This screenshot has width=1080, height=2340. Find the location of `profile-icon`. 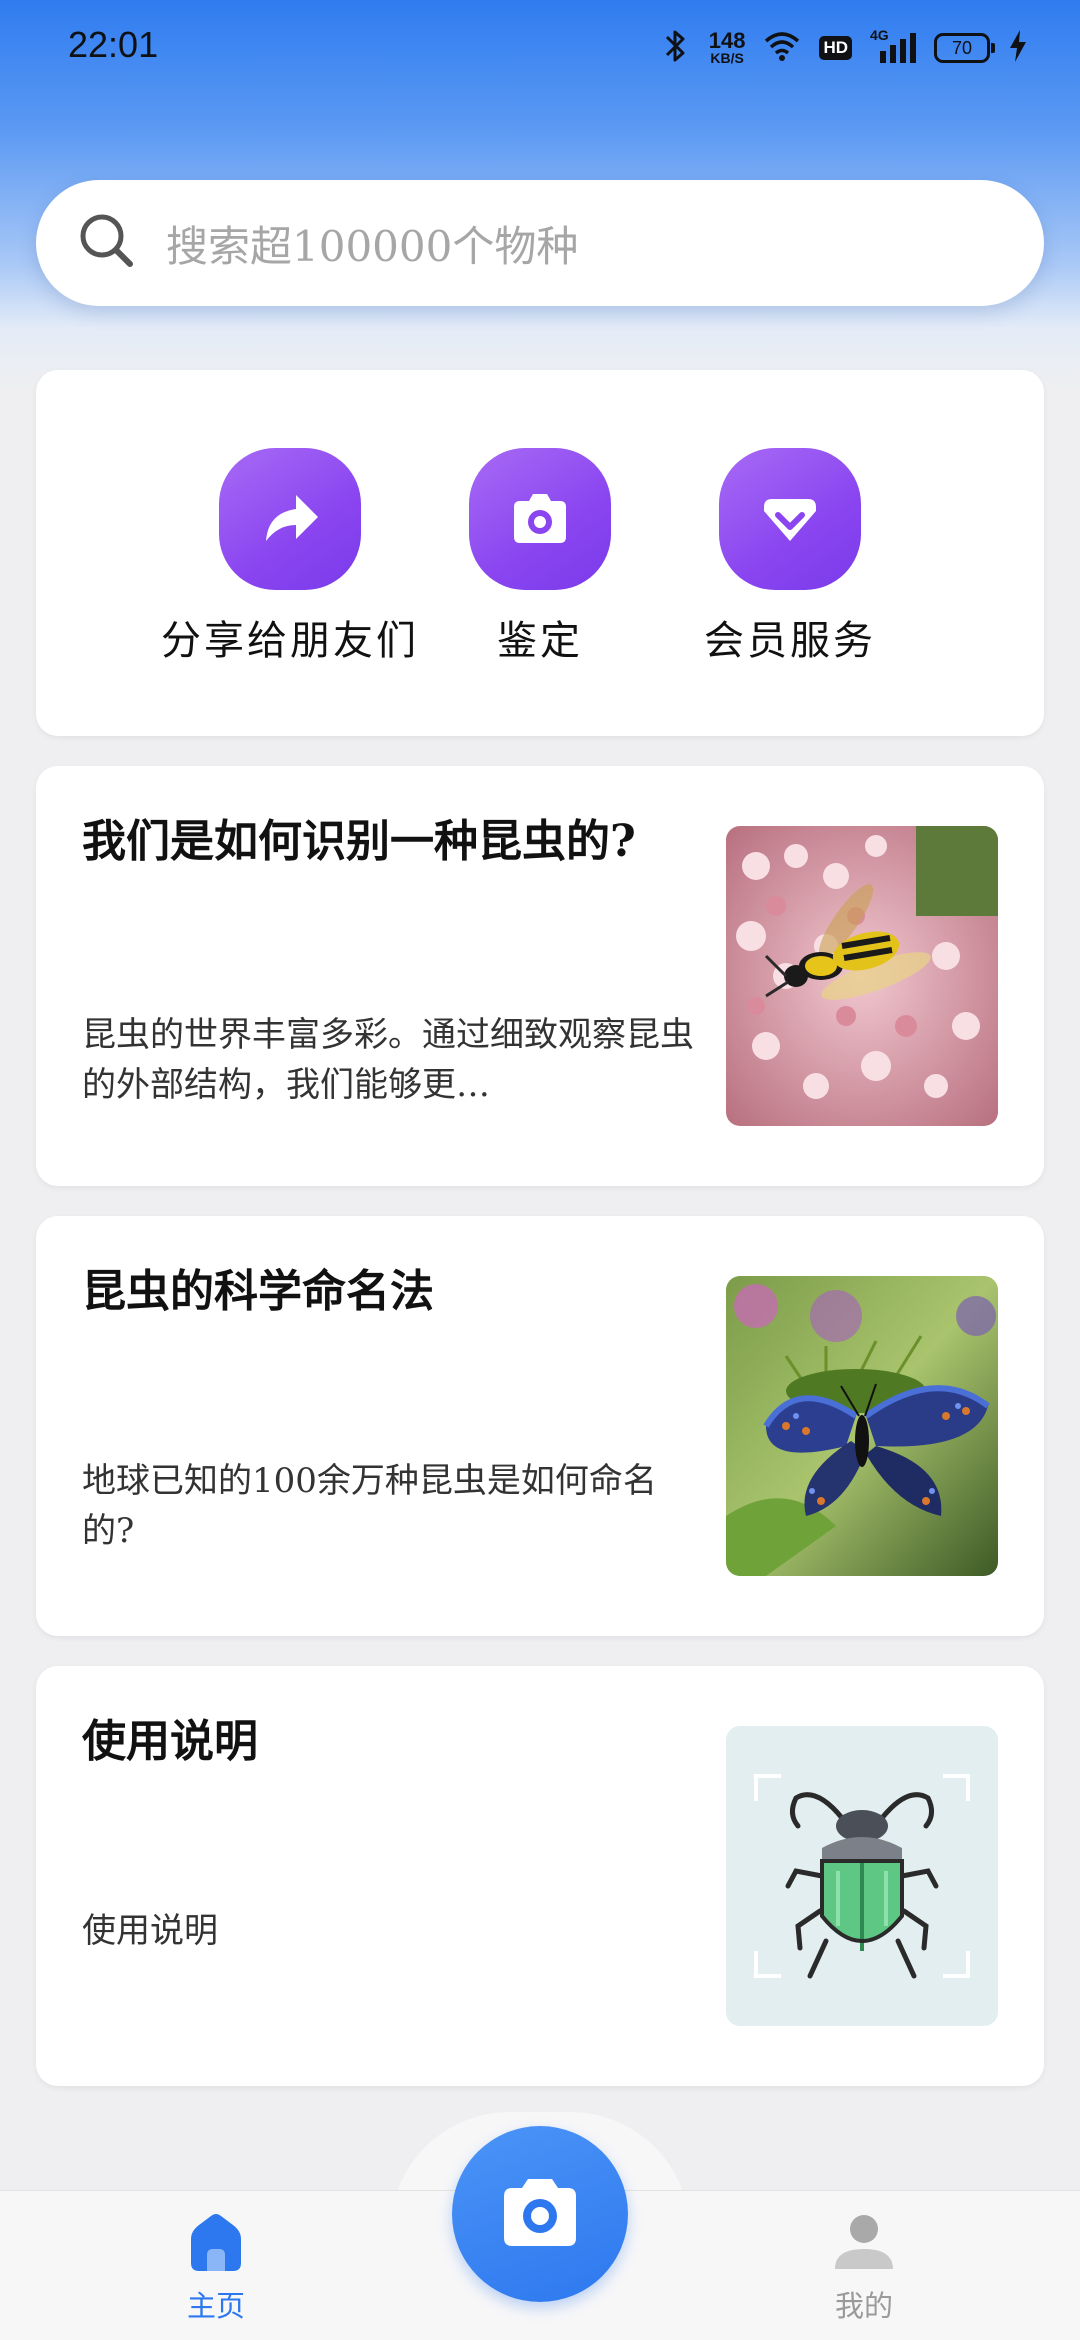

profile-icon is located at coordinates (864, 2244).